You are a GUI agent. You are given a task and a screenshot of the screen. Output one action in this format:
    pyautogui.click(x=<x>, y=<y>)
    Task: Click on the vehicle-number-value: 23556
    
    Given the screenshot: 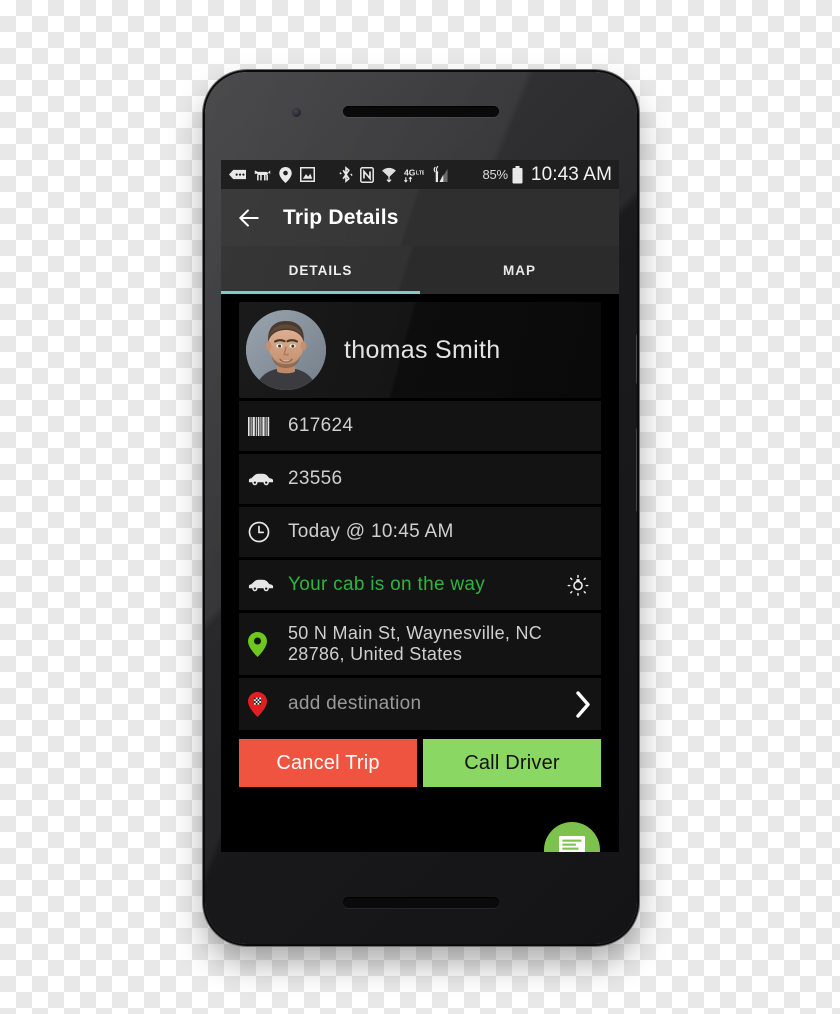 What is the action you would take?
    pyautogui.click(x=315, y=478)
    